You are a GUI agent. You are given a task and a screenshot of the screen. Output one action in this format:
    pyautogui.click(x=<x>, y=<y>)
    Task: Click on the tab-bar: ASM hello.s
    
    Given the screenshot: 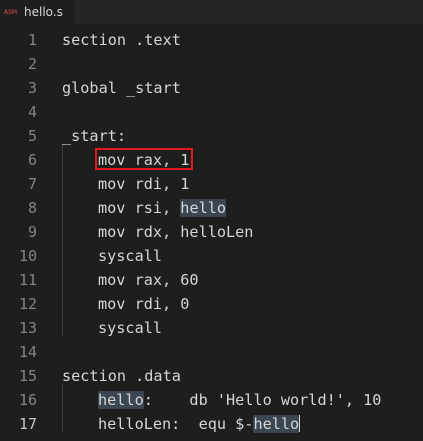 What is the action you would take?
    pyautogui.click(x=211, y=12)
    